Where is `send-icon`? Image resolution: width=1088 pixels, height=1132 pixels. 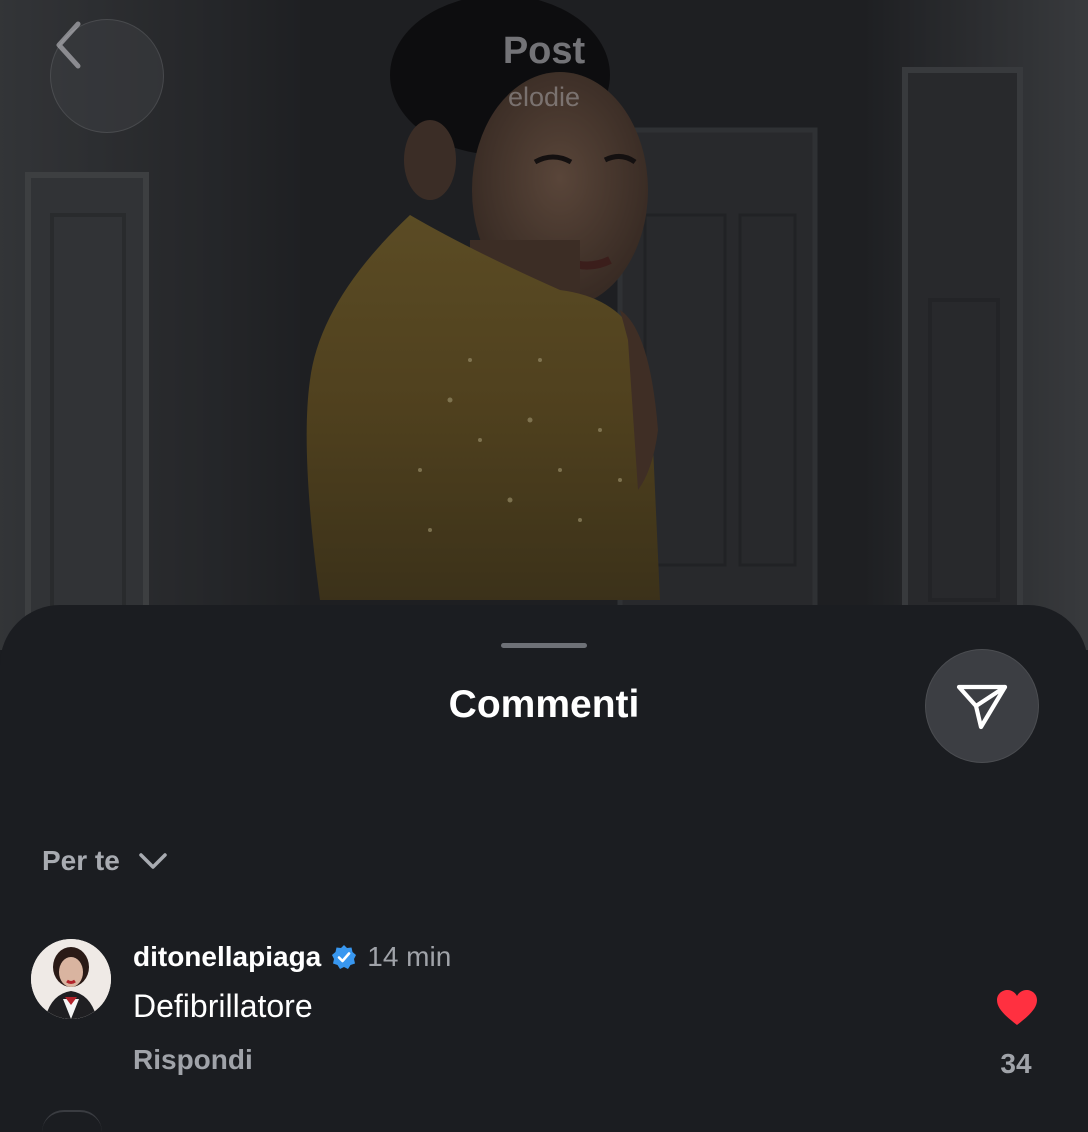 send-icon is located at coordinates (982, 707).